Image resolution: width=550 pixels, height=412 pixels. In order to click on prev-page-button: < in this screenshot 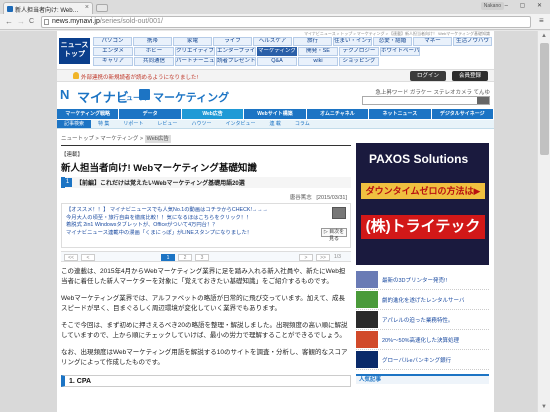, I will do `click(88, 257)`.